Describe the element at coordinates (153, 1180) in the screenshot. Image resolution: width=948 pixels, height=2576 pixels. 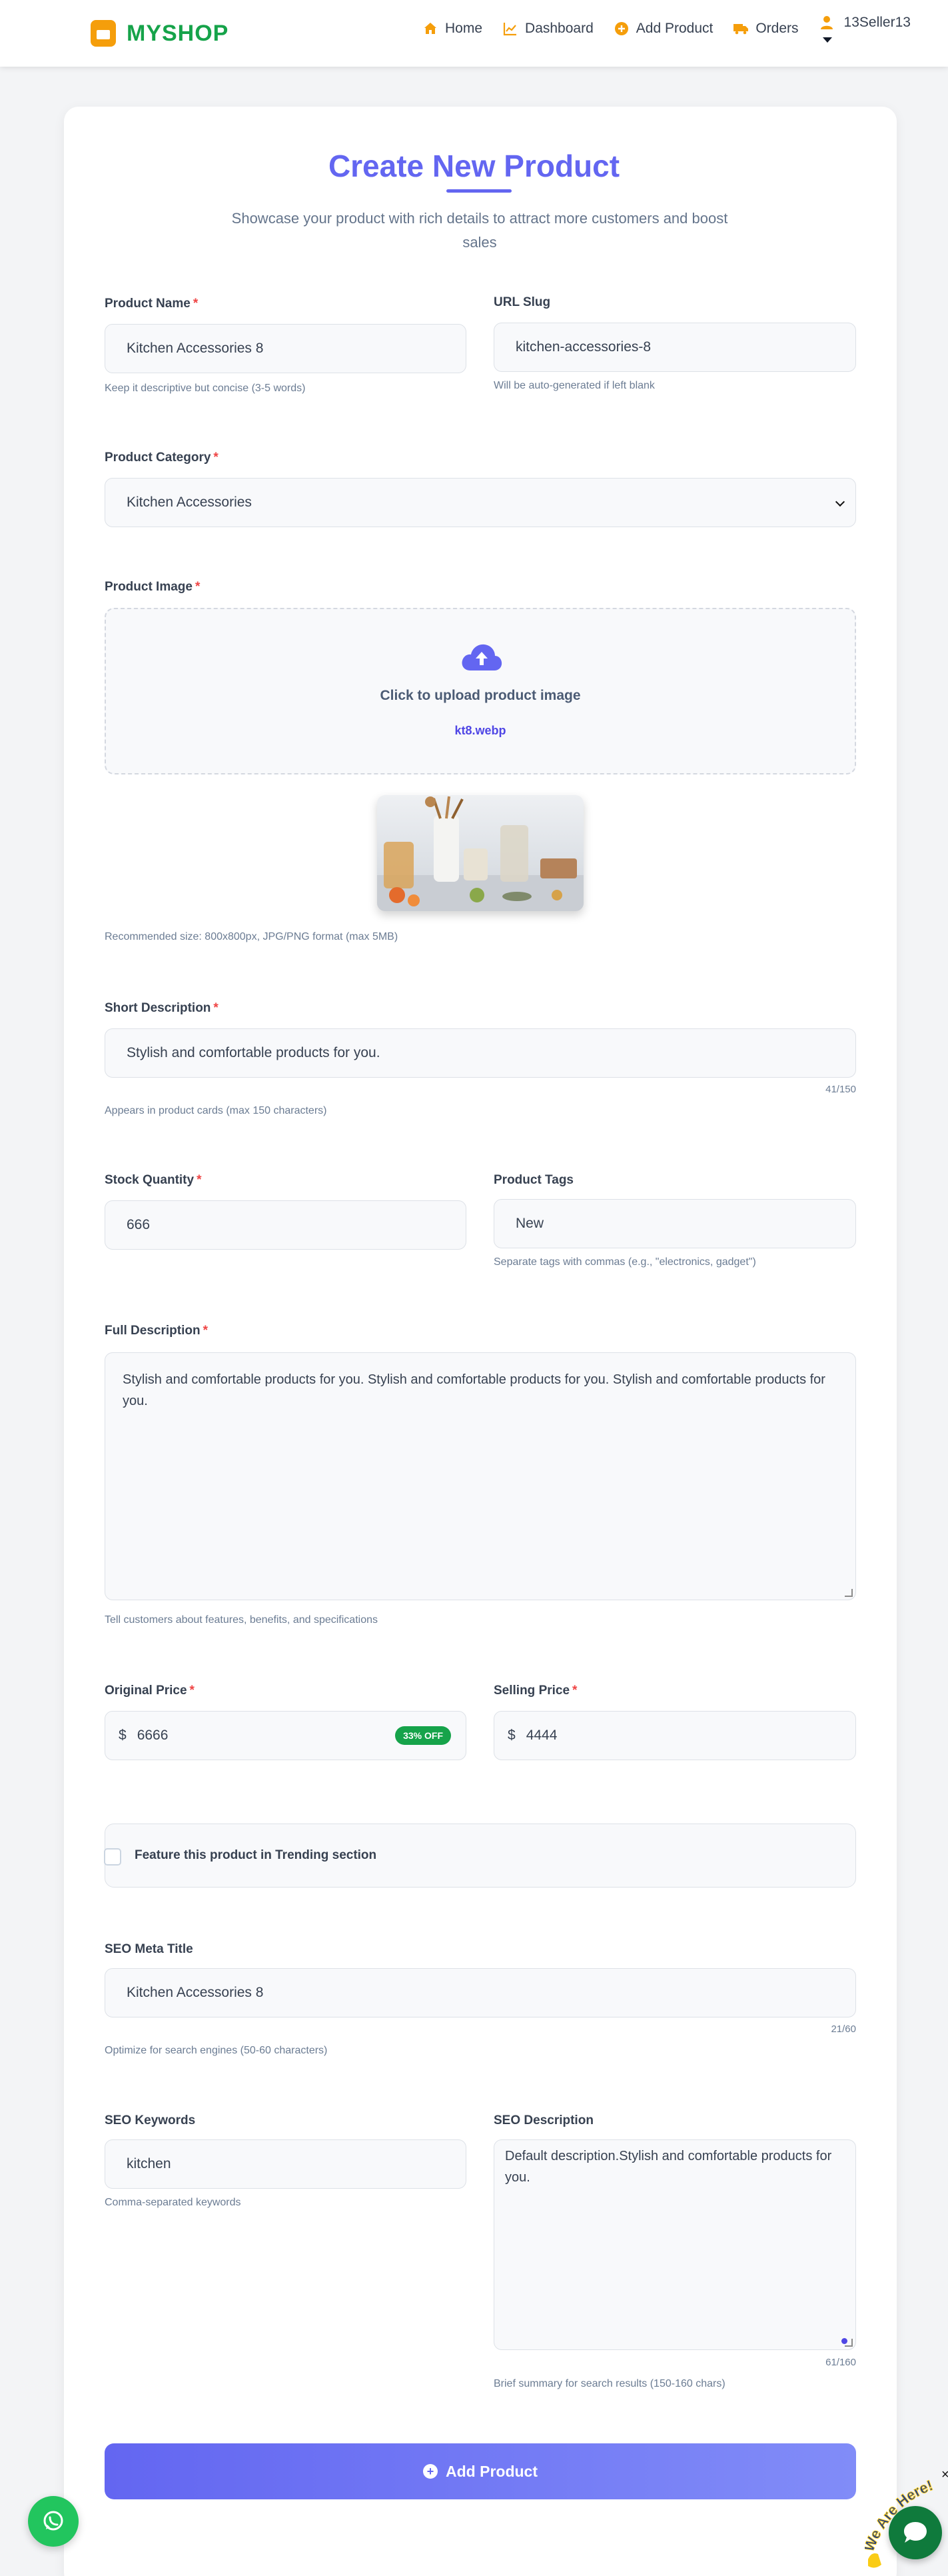
I see `stock-label: Stock Quantity *` at that location.